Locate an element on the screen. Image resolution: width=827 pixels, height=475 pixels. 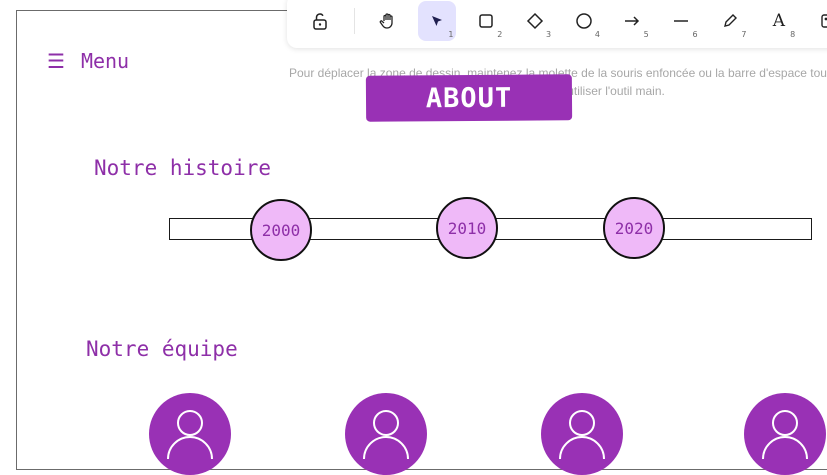
line-icon: 6 is located at coordinates (681, 21).